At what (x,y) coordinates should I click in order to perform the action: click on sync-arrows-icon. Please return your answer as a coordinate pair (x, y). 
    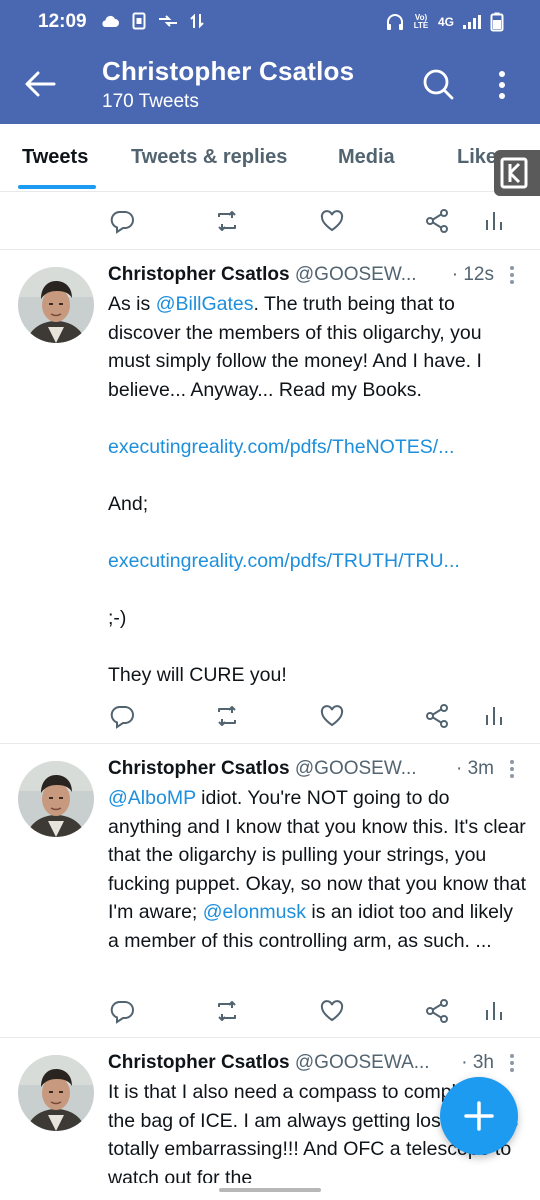
    Looking at the image, I should click on (197, 21).